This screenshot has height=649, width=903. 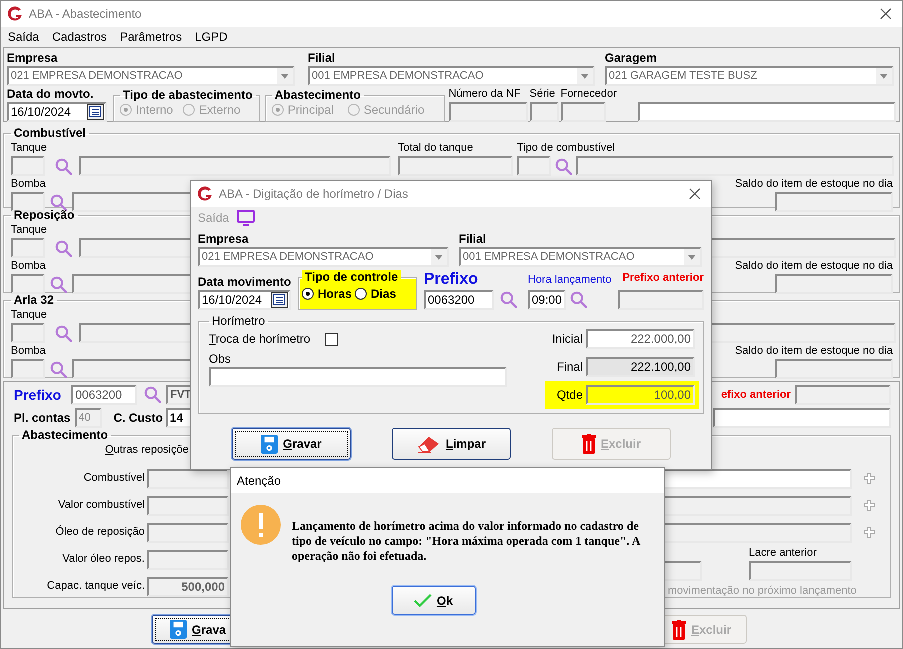 What do you see at coordinates (42, 418) in the screenshot?
I see `field-label: Pl. contas` at bounding box center [42, 418].